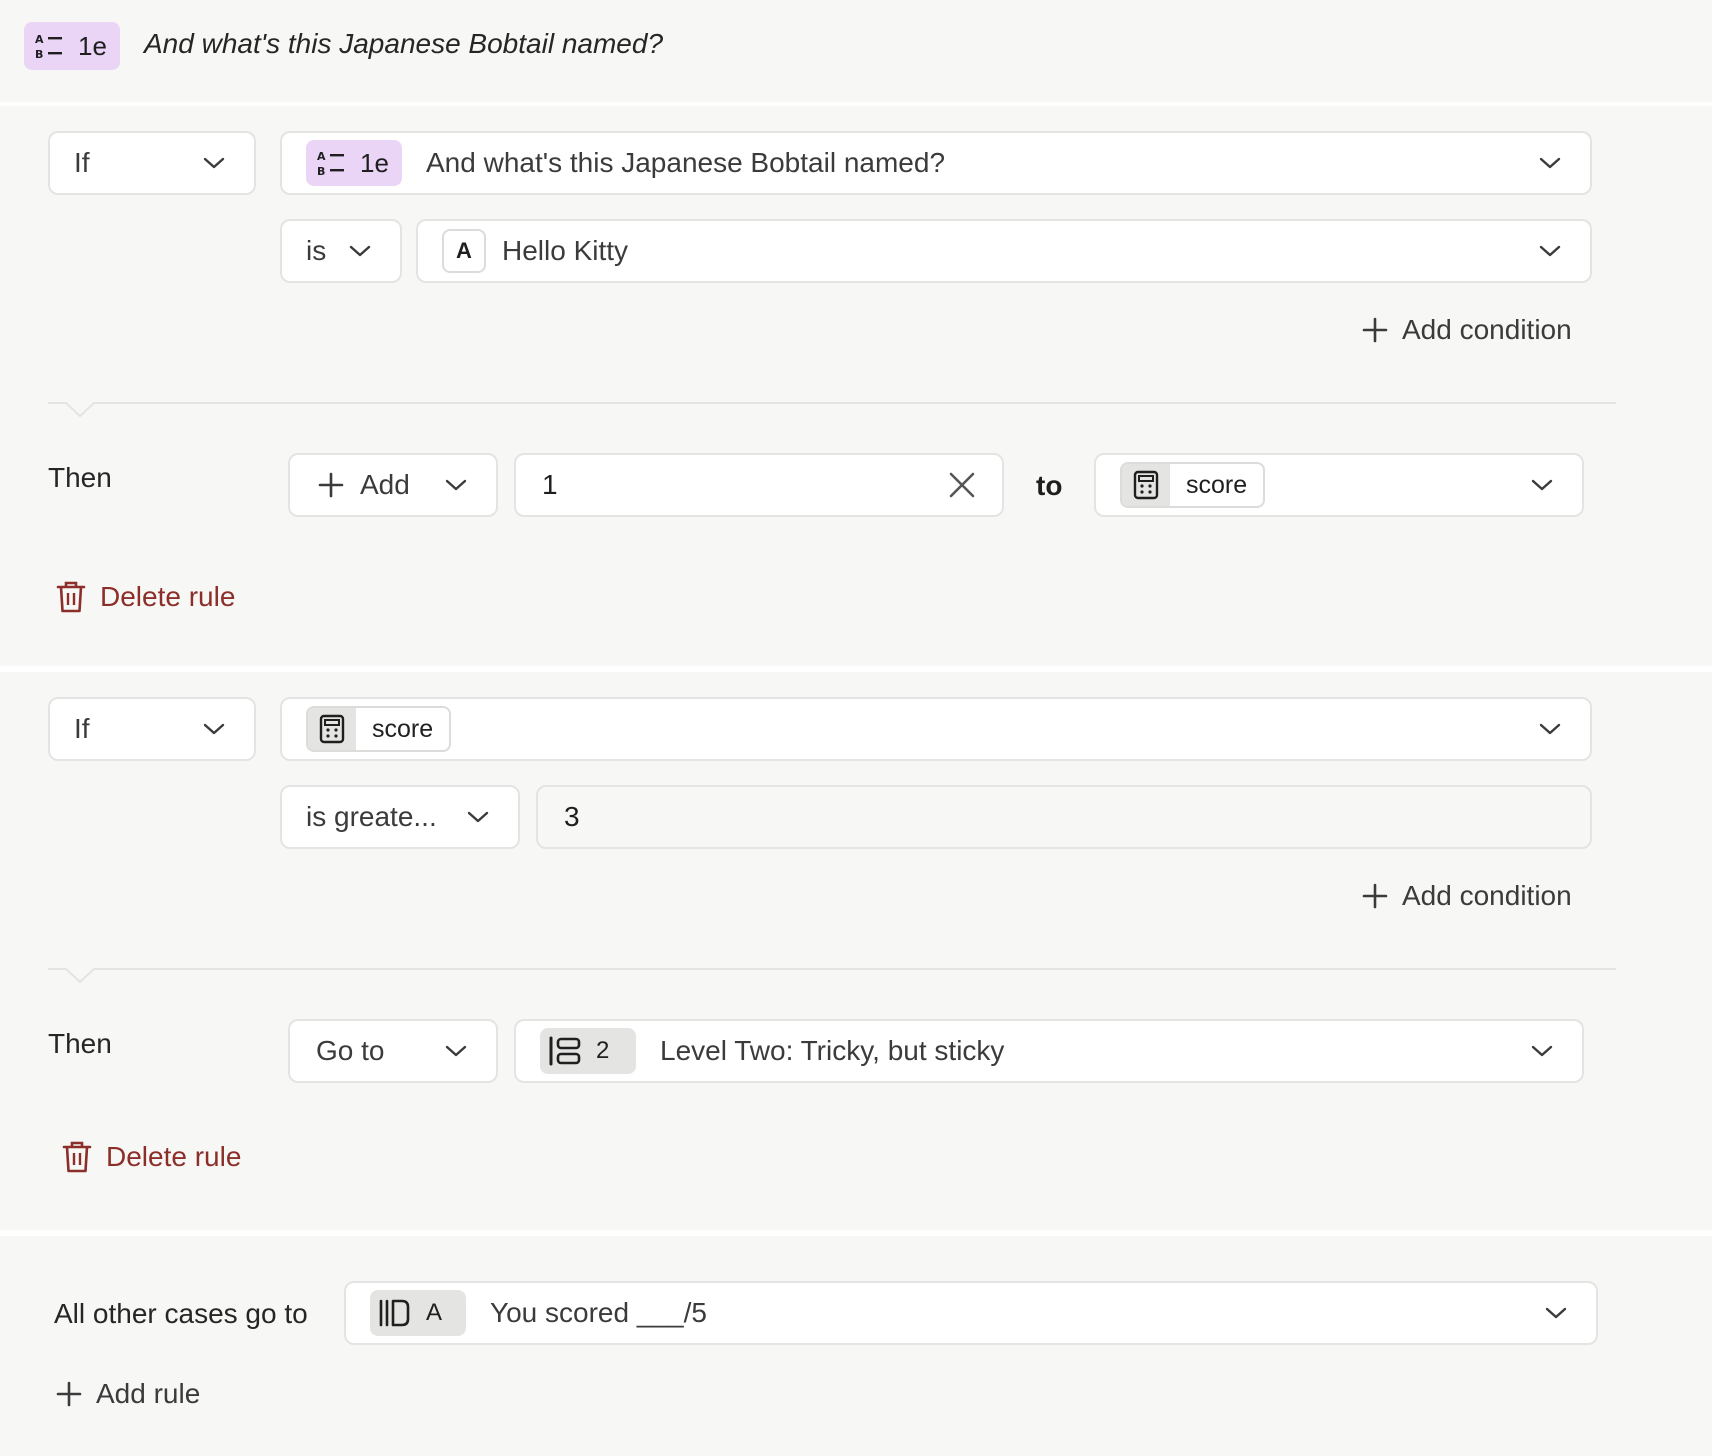  I want to click on fallback-target-select: A You scored ___/5, so click(971, 1313).